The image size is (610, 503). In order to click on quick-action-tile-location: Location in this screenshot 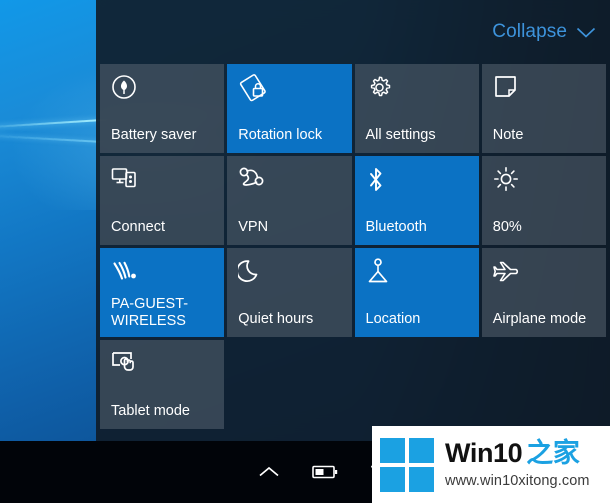, I will do `click(416, 292)`.